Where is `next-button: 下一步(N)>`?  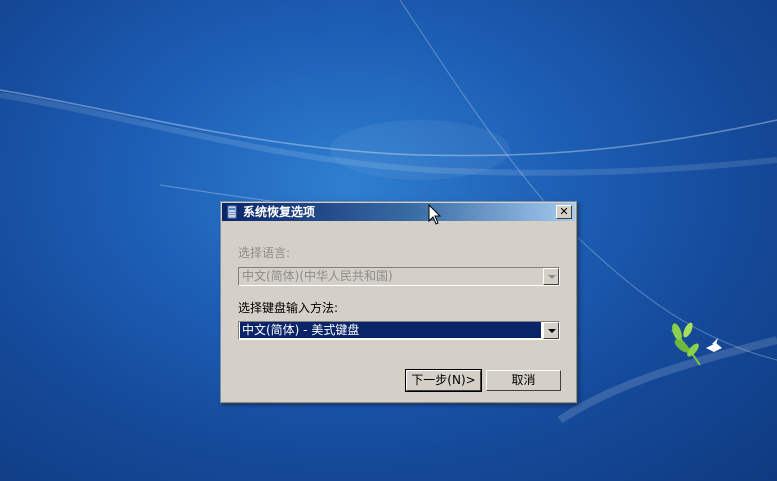
next-button: 下一步(N)> is located at coordinates (443, 380).